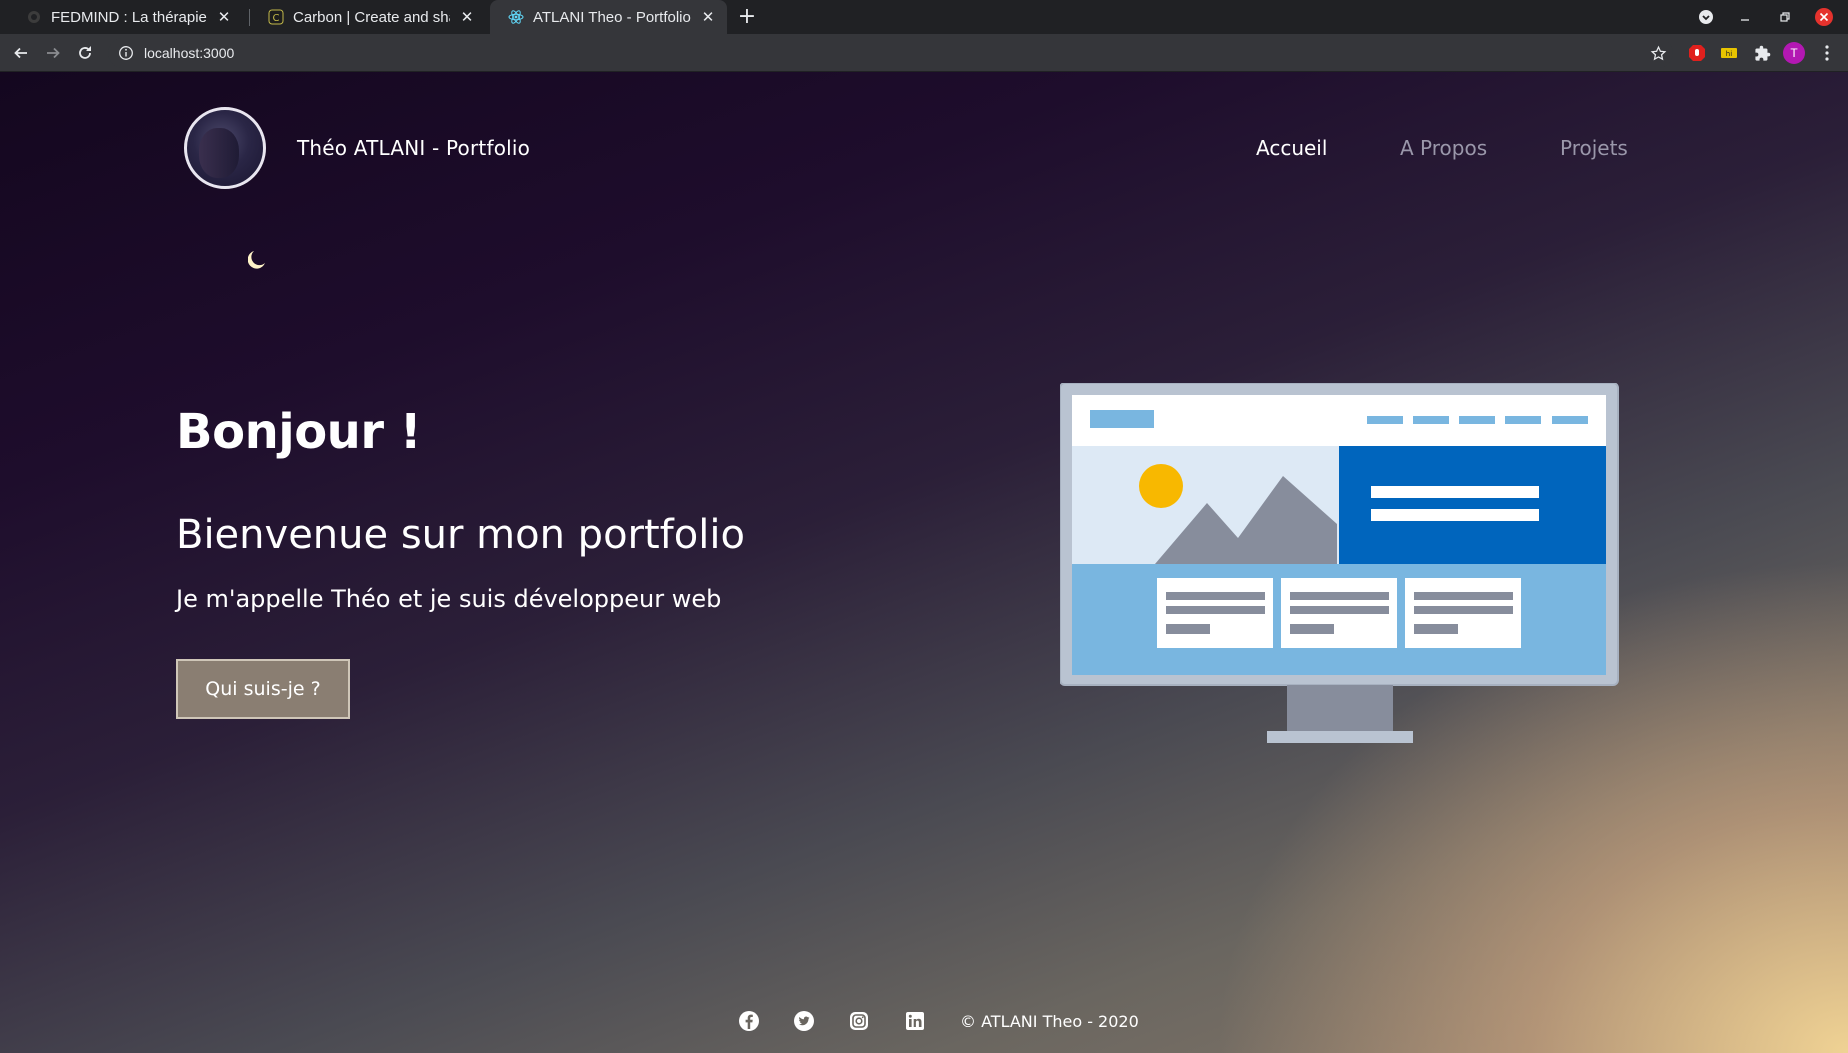 The height and width of the screenshot is (1053, 1848). What do you see at coordinates (1658, 53) in the screenshot?
I see `bookmark-star-icon` at bounding box center [1658, 53].